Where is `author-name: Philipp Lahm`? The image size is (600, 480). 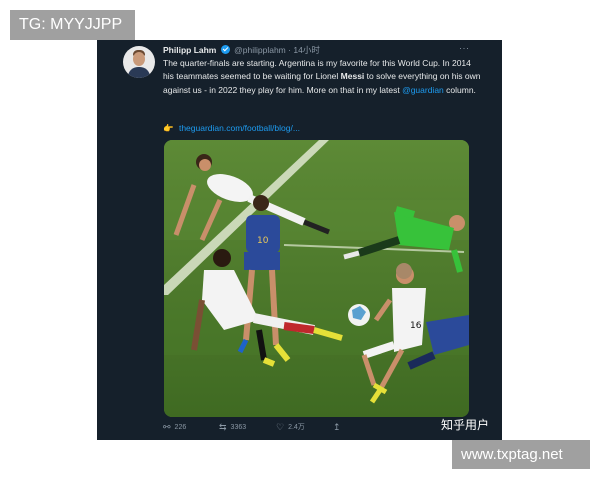
author-name: Philipp Lahm is located at coordinates (189, 50).